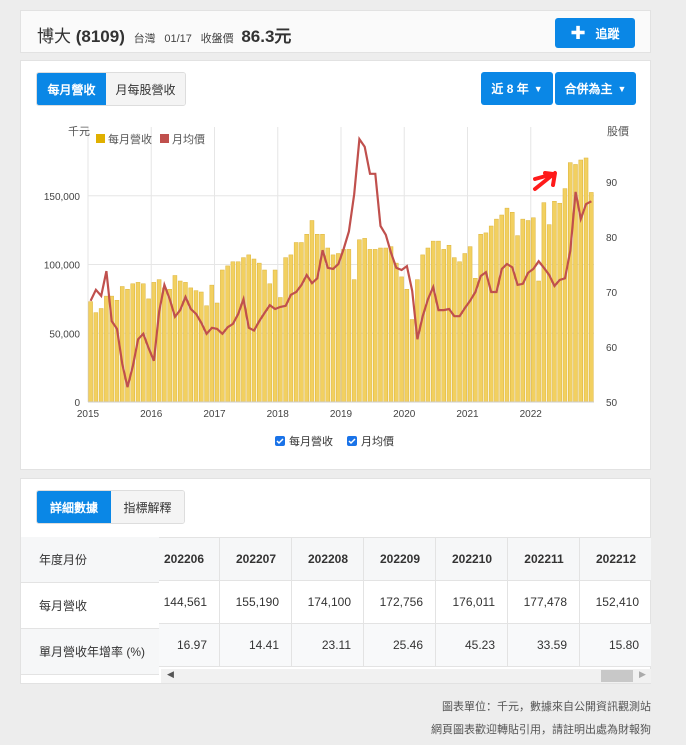  Describe the element at coordinates (130, 139) in the screenshot. I see `legend-revenue: 每月營收` at that location.